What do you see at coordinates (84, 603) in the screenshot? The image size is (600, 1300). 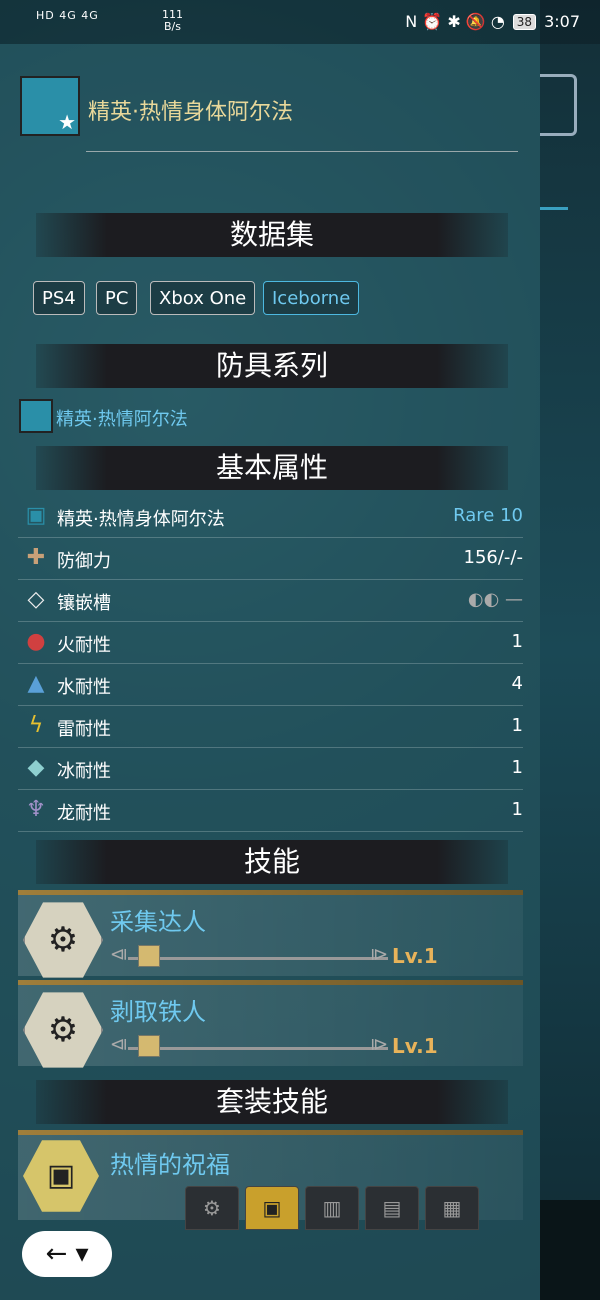 I see `attribute-label: 镶嵌槽` at bounding box center [84, 603].